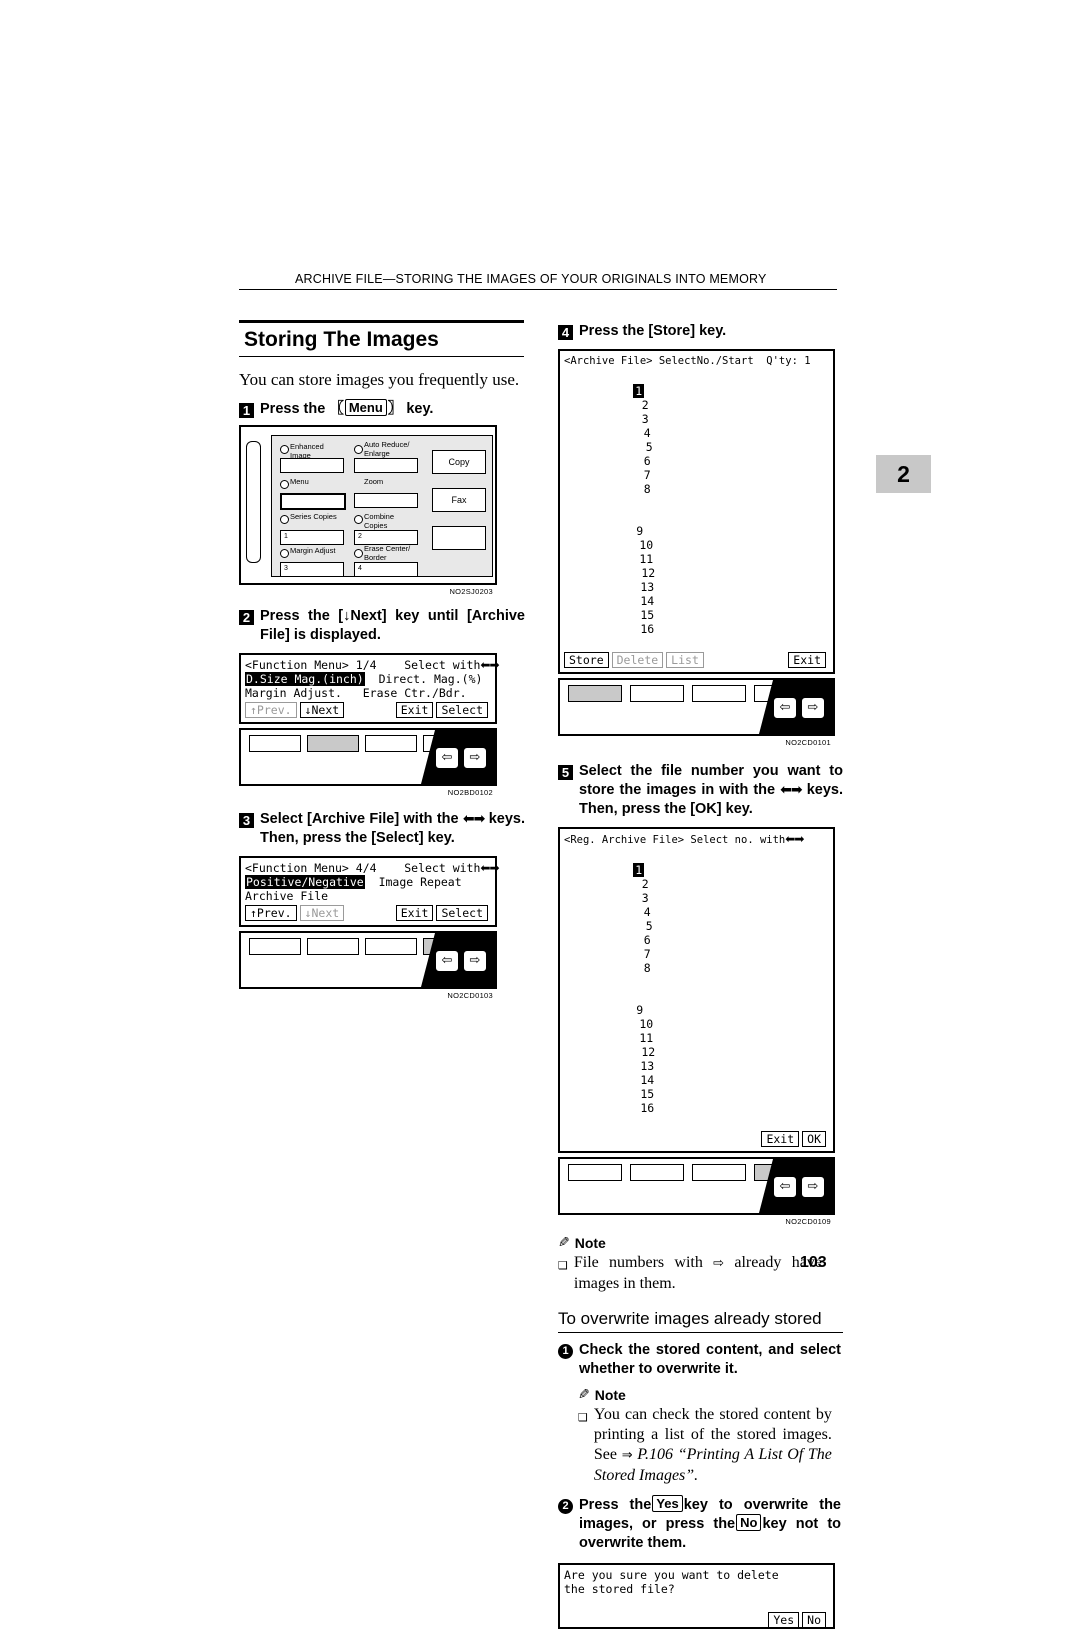 The image size is (1080, 1629). What do you see at coordinates (305, 882) in the screenshot?
I see `lcd-cell-positive-negative: Positive/Negative` at bounding box center [305, 882].